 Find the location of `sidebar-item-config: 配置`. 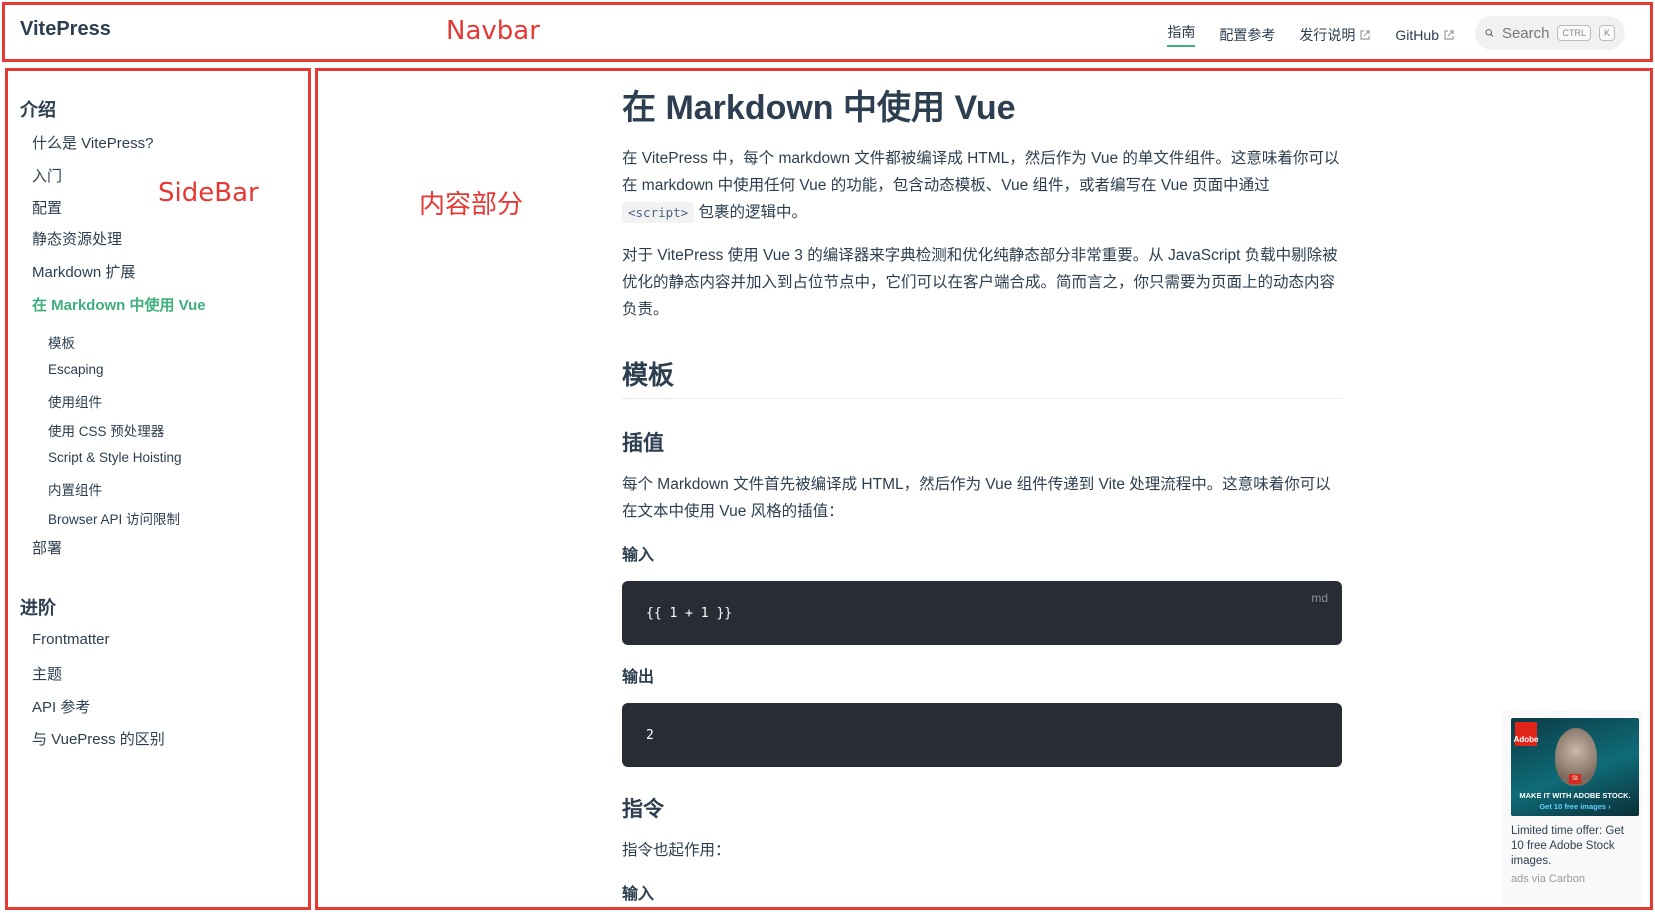

sidebar-item-config: 配置 is located at coordinates (47, 207).